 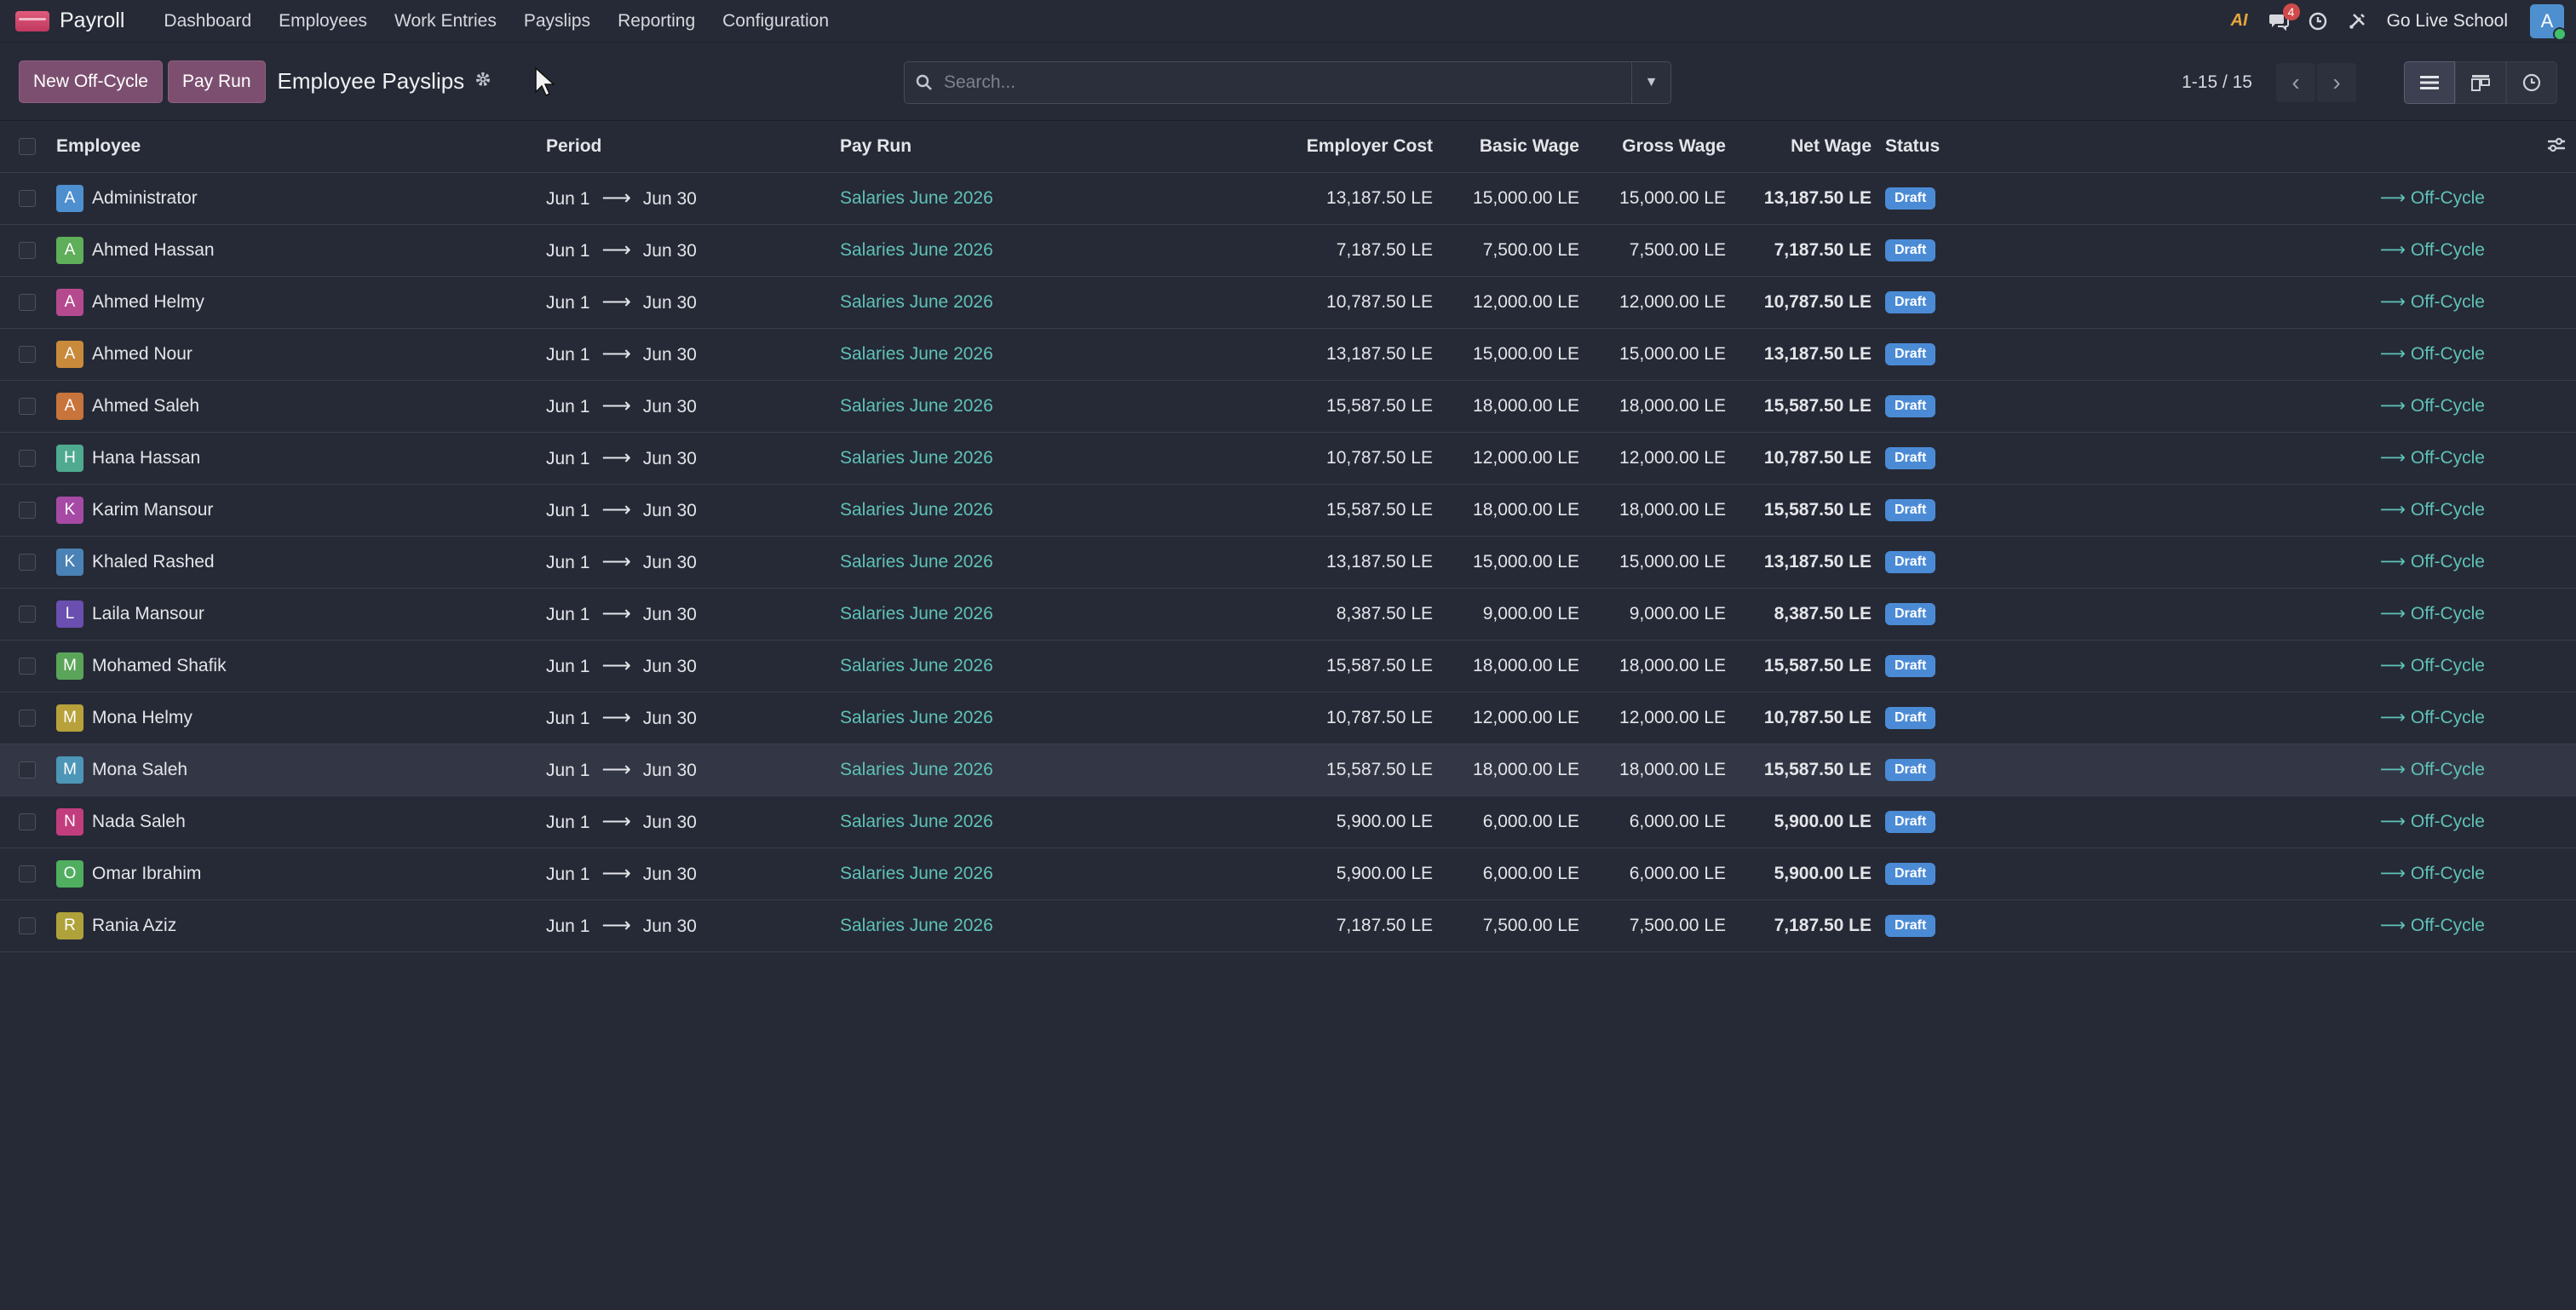 What do you see at coordinates (1651, 82) in the screenshot?
I see `search-options-toggle: ▼` at bounding box center [1651, 82].